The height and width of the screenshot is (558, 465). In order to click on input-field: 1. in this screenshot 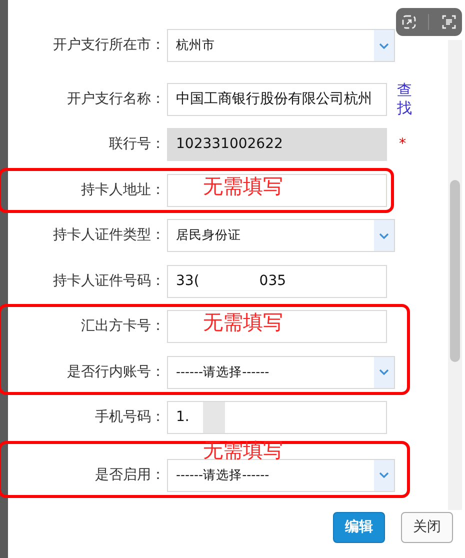, I will do `click(277, 417)`.